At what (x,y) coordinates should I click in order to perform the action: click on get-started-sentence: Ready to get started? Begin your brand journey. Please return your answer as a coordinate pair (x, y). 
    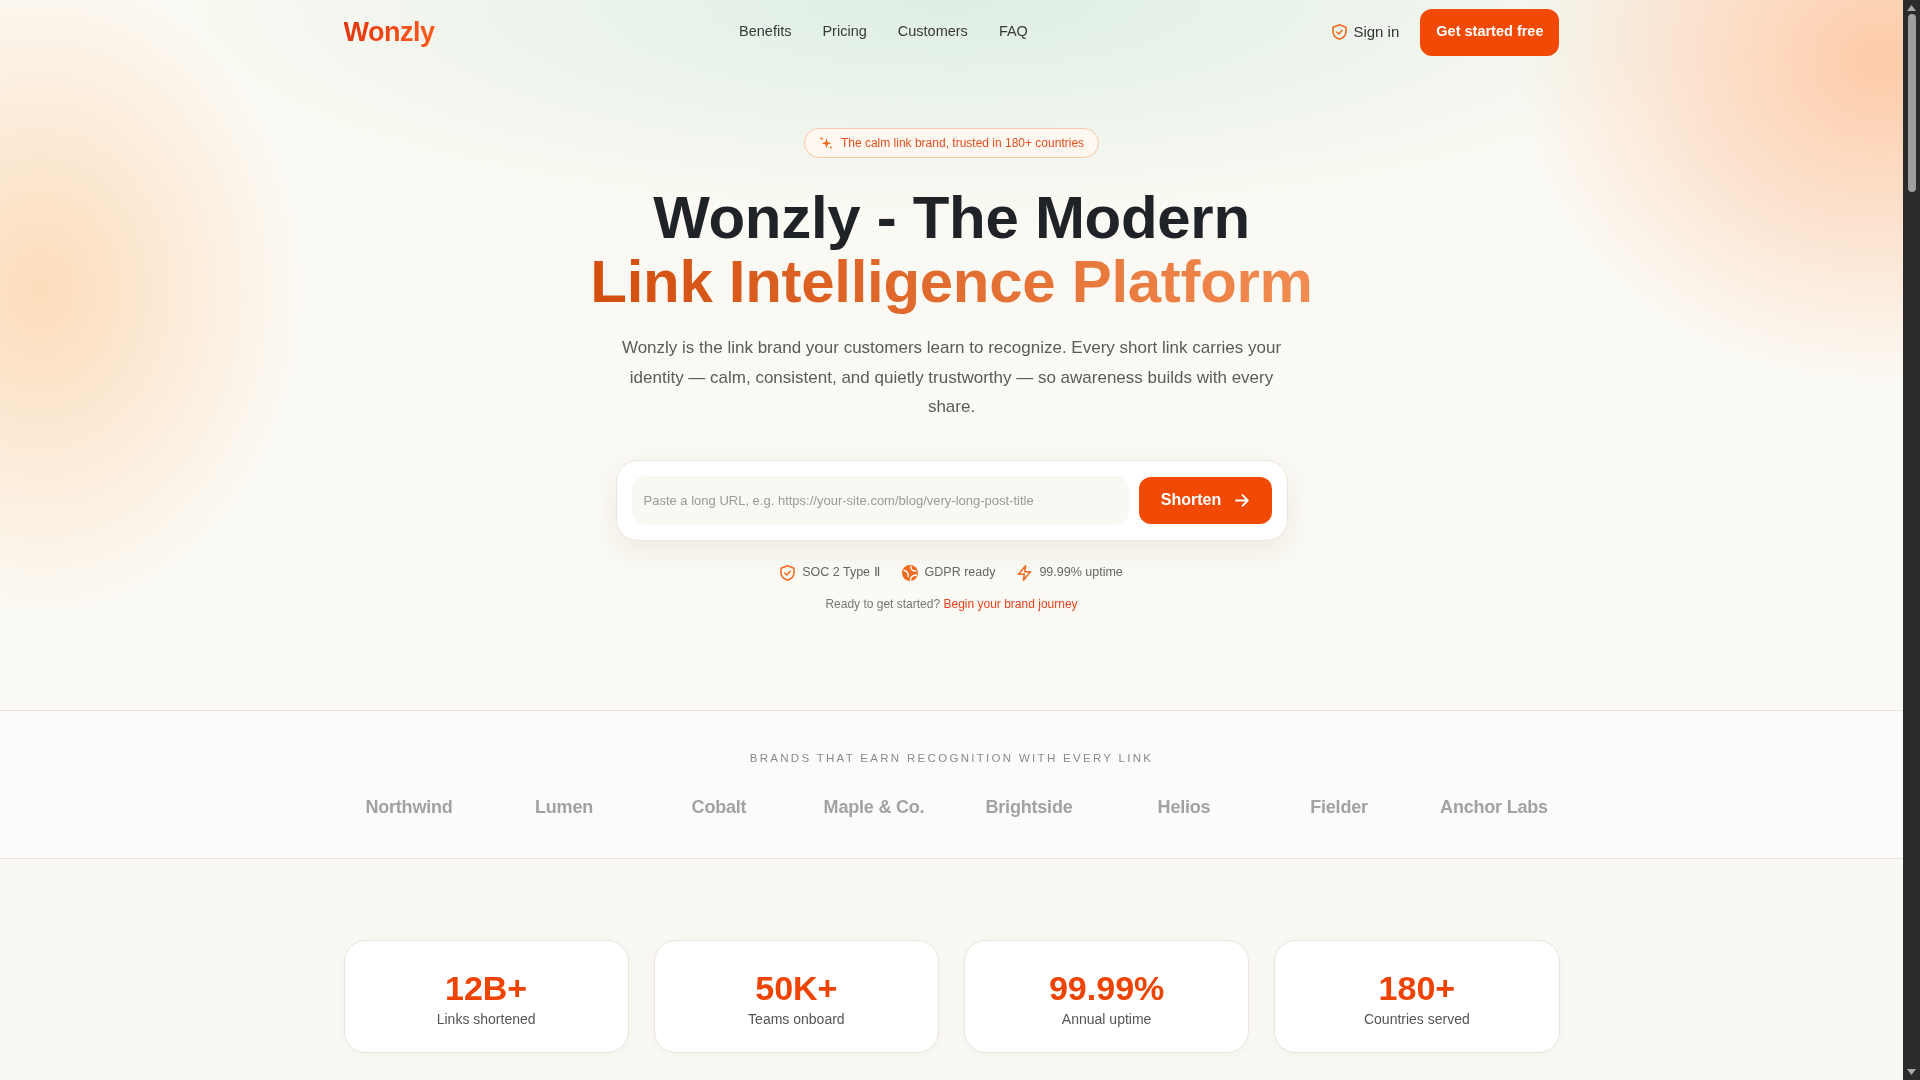
    Looking at the image, I should click on (951, 604).